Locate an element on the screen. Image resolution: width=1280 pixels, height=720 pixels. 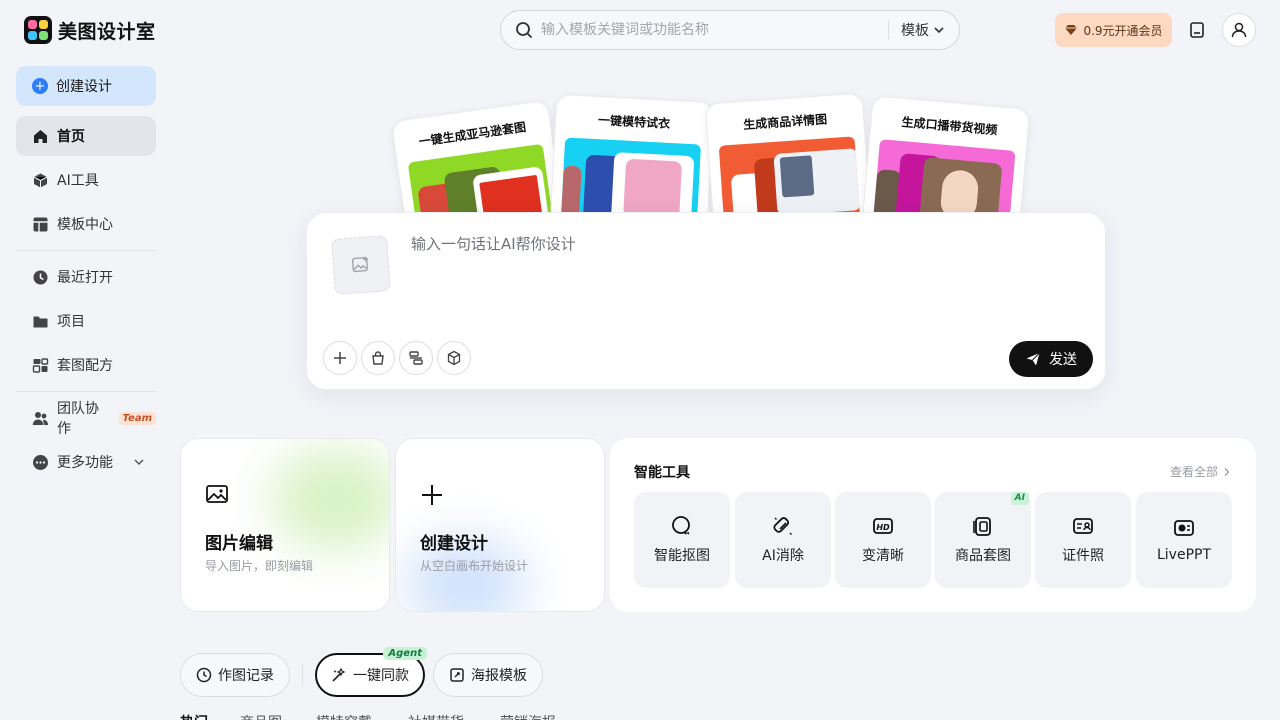
bag-icon is located at coordinates (378, 358).